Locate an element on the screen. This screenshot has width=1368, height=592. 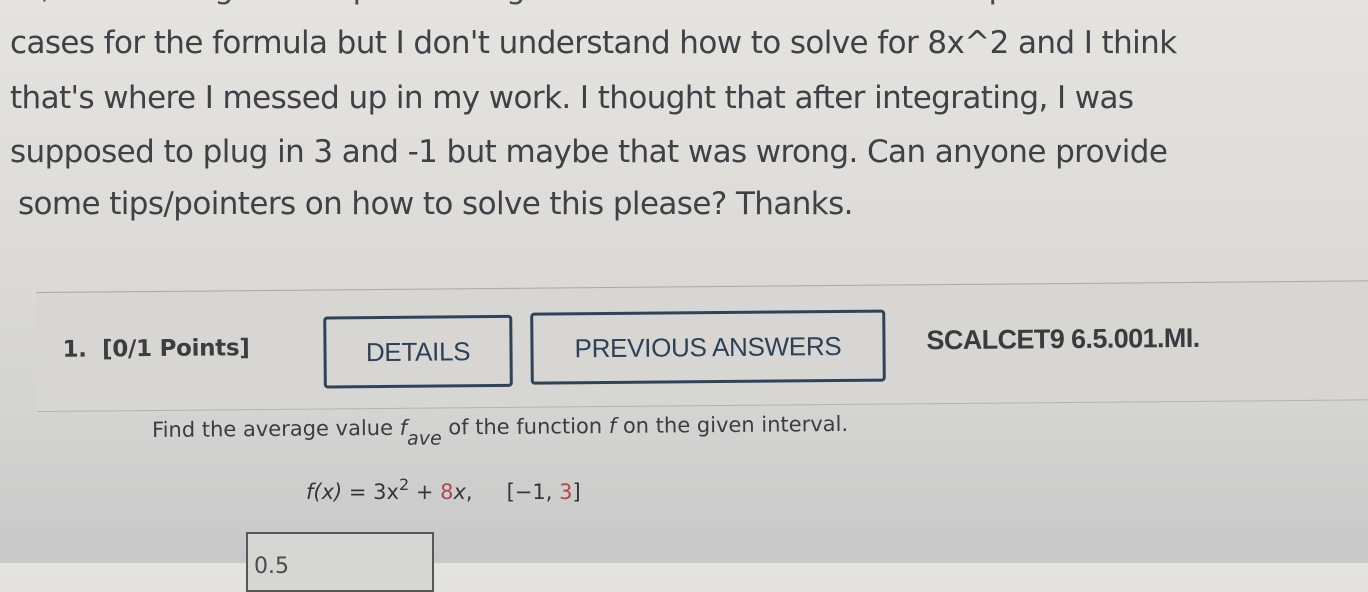
equation-term2-var: x is located at coordinates (459, 492).